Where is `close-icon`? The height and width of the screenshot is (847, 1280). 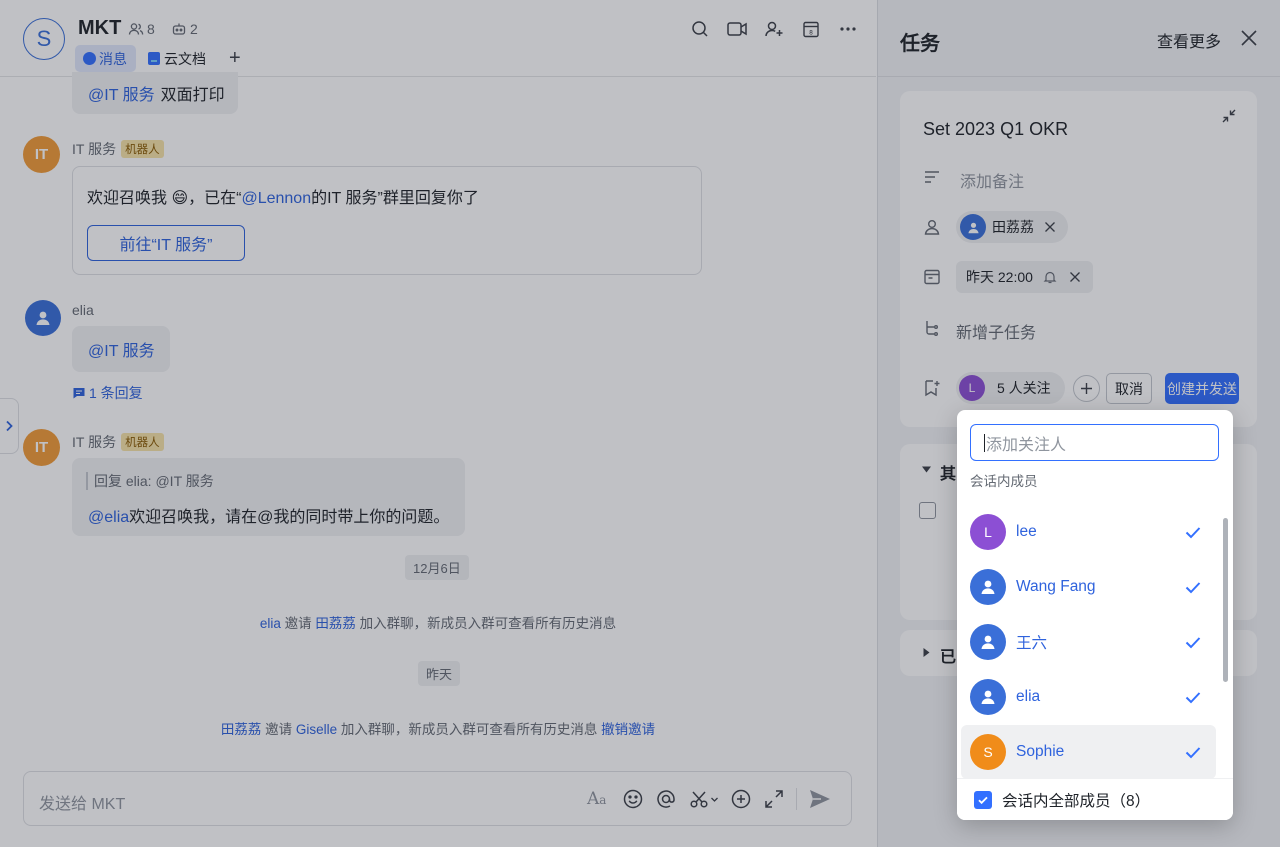
close-icon is located at coordinates (1249, 38).